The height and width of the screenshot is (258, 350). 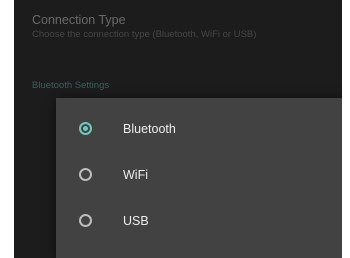 What do you see at coordinates (149, 129) in the screenshot?
I see `option-label-bluetooth: Bluetooth` at bounding box center [149, 129].